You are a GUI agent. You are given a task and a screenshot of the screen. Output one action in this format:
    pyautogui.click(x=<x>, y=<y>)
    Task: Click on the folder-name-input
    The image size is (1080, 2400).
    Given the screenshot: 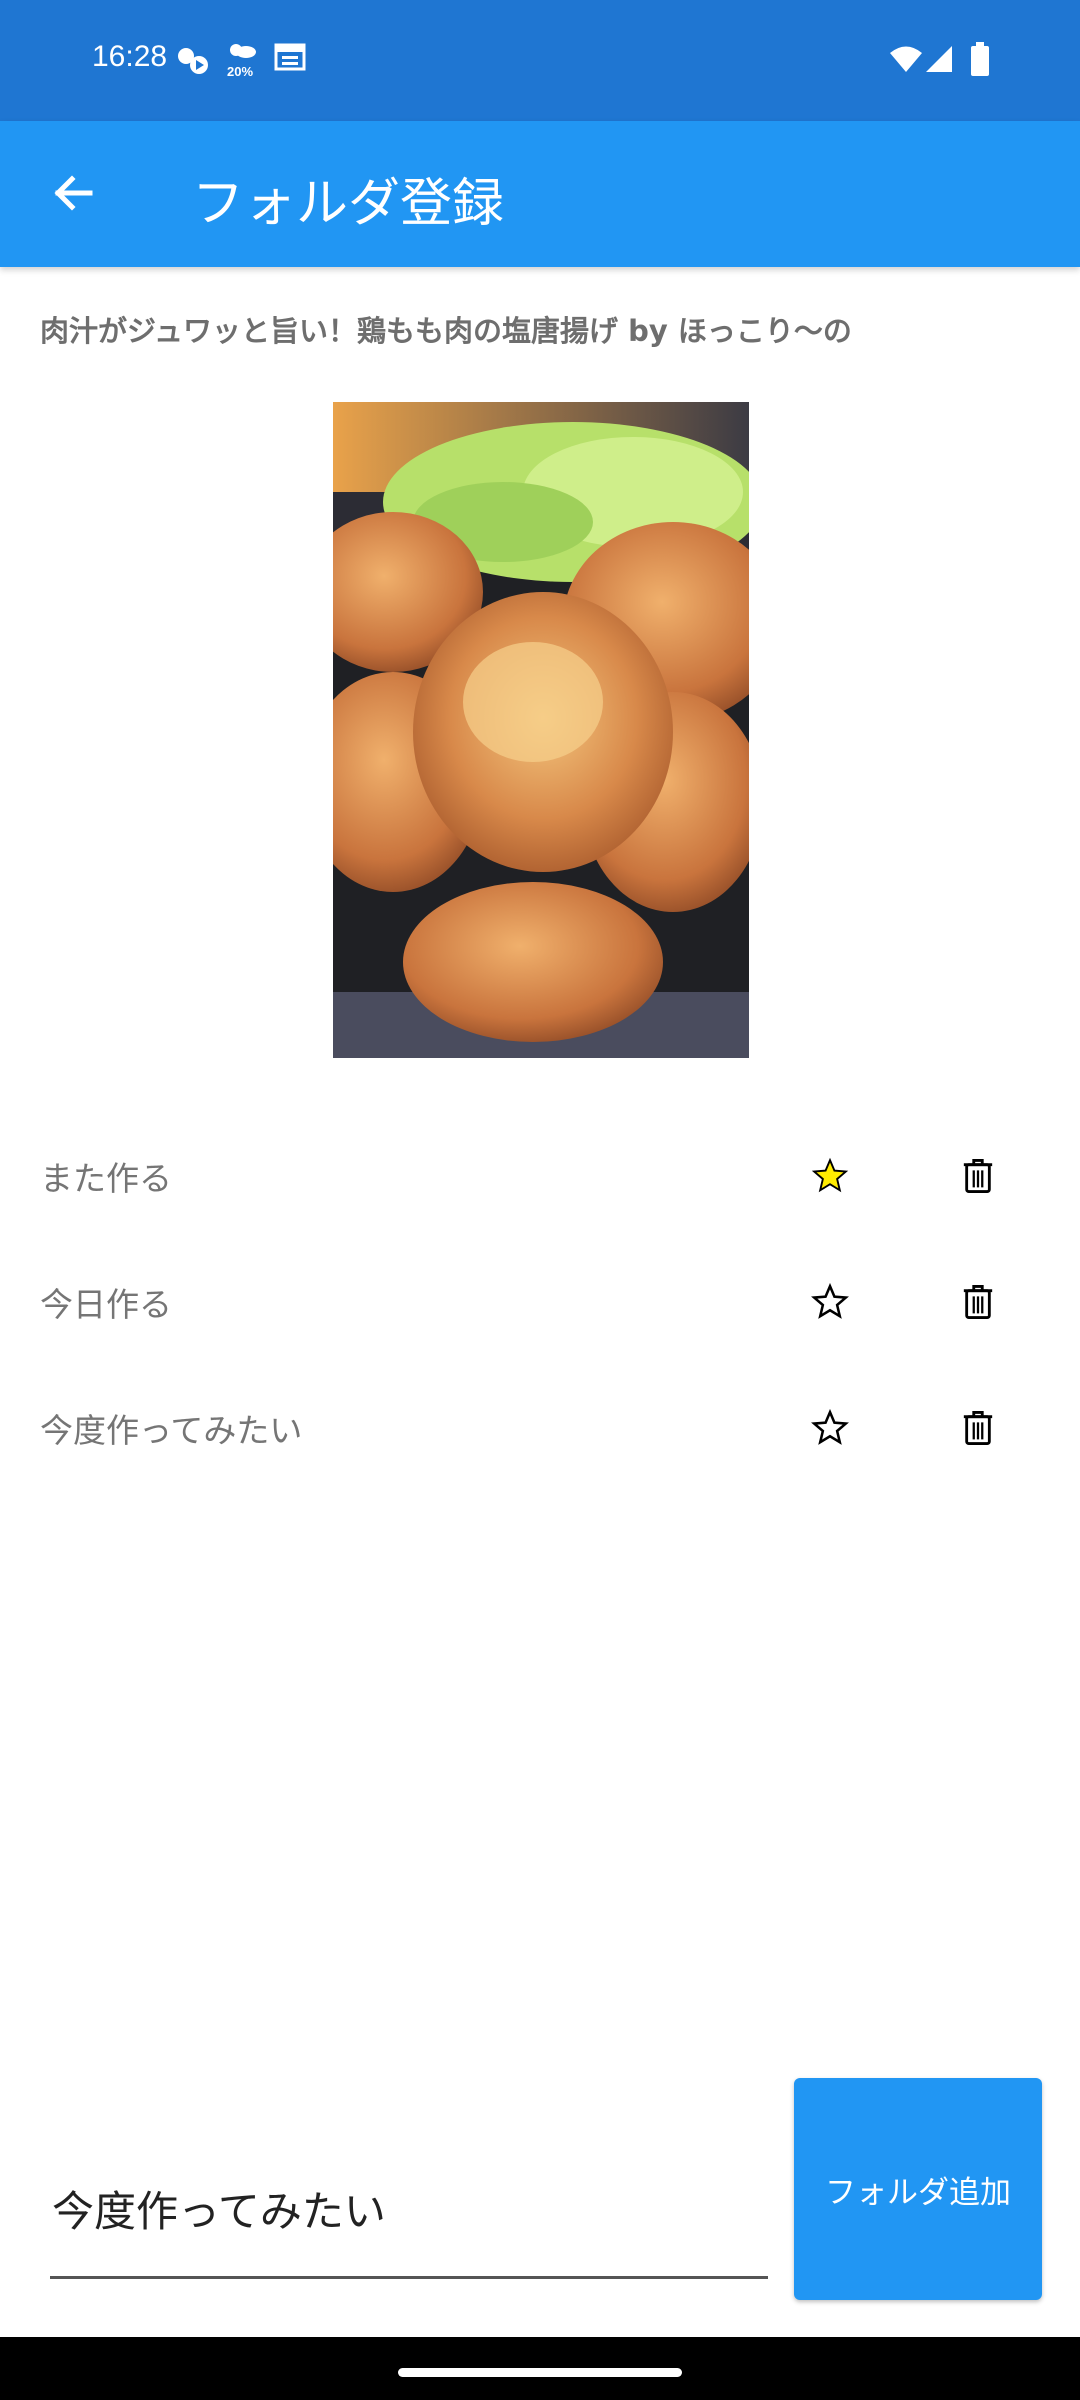 What is the action you would take?
    pyautogui.click(x=410, y=2208)
    